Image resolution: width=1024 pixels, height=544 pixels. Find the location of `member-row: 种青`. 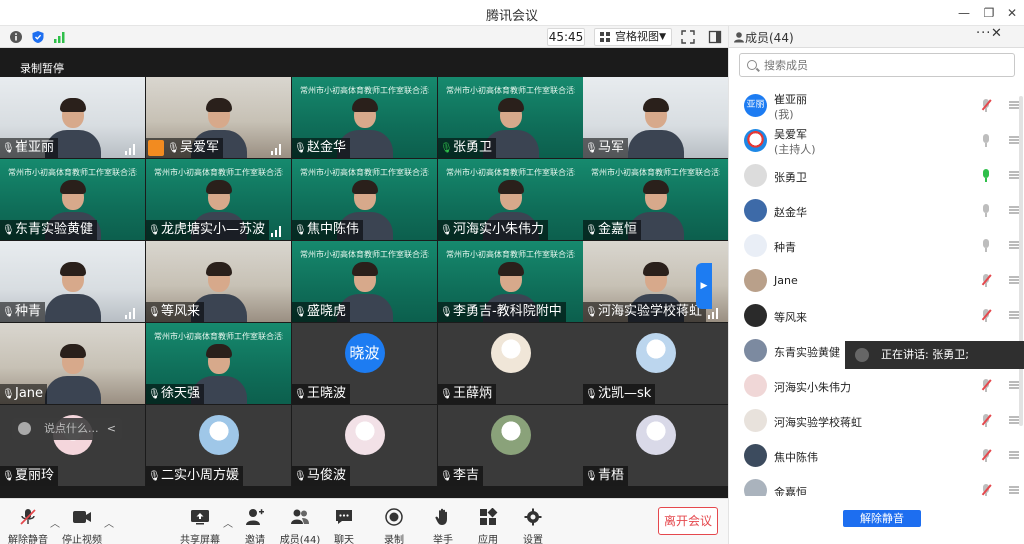

member-row: 种青 is located at coordinates (876, 245).